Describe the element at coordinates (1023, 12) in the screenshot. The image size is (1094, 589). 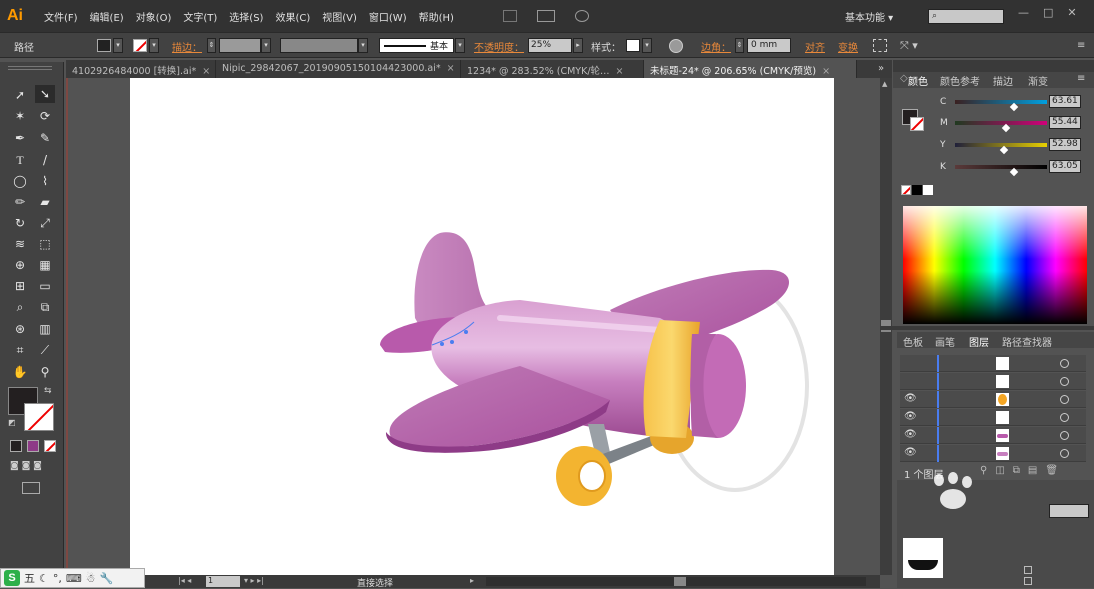
I see `minimize-icon: —` at that location.